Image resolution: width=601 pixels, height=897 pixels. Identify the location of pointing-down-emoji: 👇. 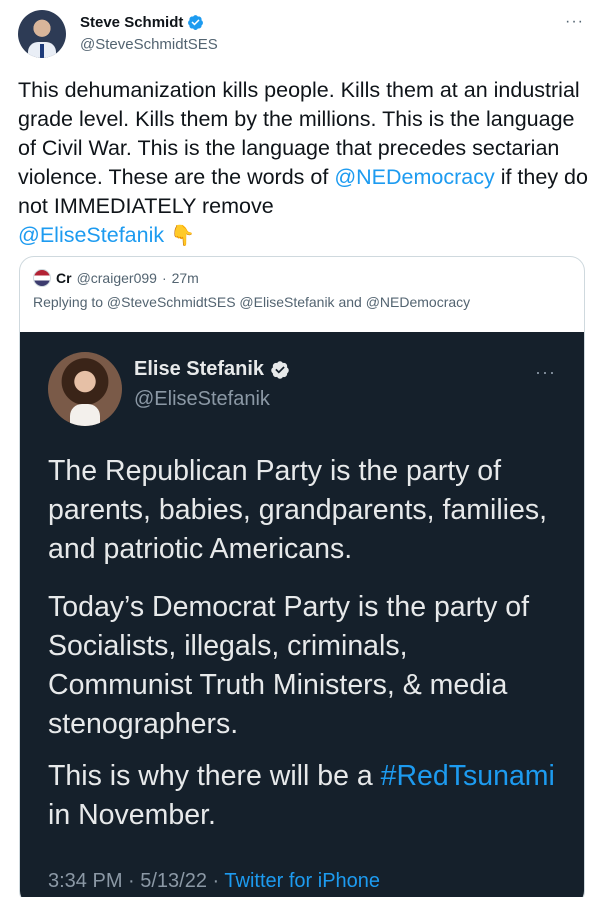
(183, 236).